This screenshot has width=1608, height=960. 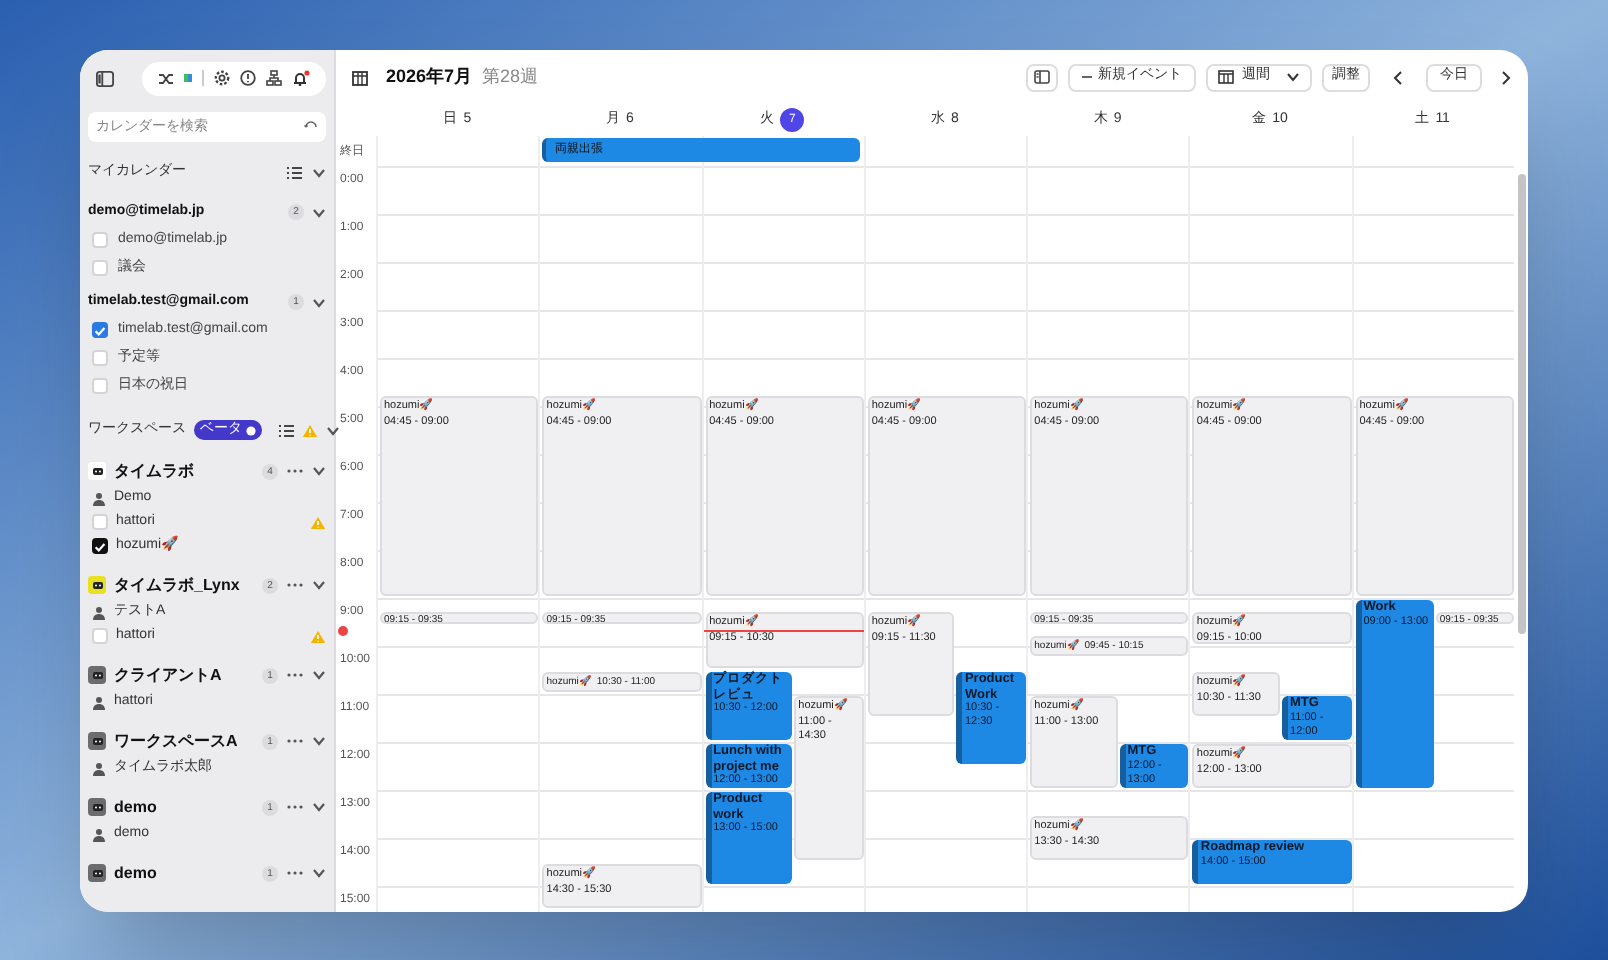 What do you see at coordinates (429, 76) in the screenshot?
I see `month-title: 2026年7月` at bounding box center [429, 76].